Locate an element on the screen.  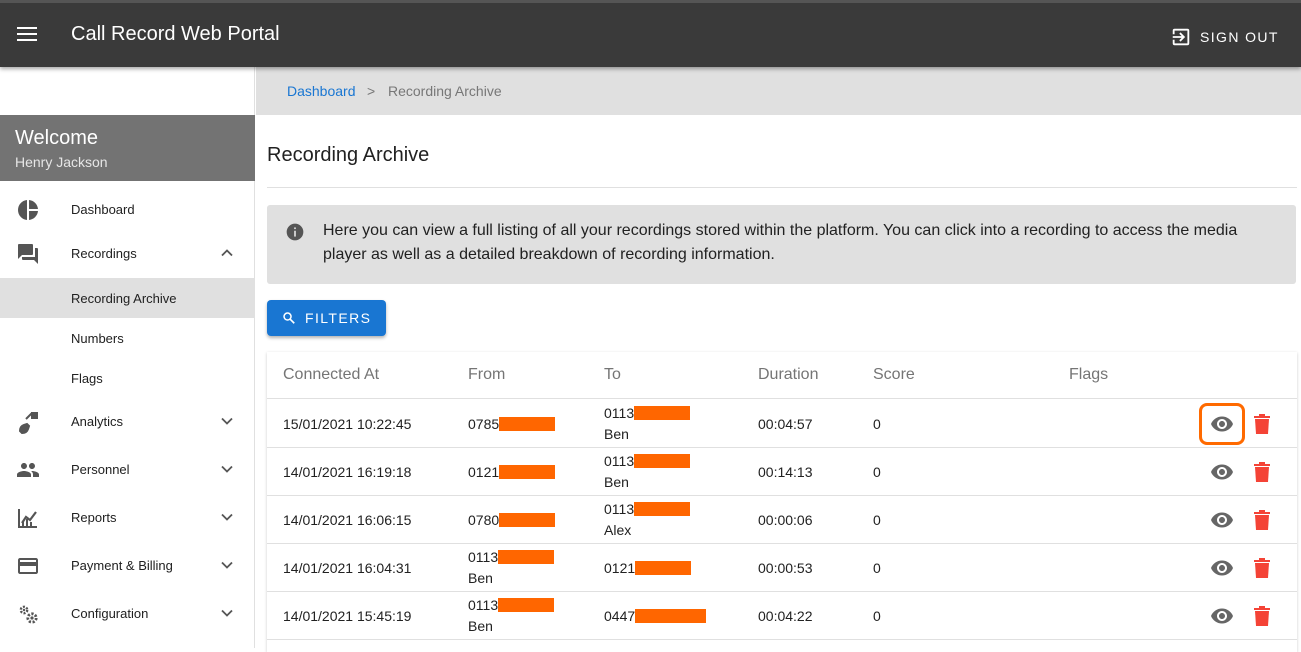
connected-at-cell: 14/01/2021 16:06:15 is located at coordinates (347, 520).